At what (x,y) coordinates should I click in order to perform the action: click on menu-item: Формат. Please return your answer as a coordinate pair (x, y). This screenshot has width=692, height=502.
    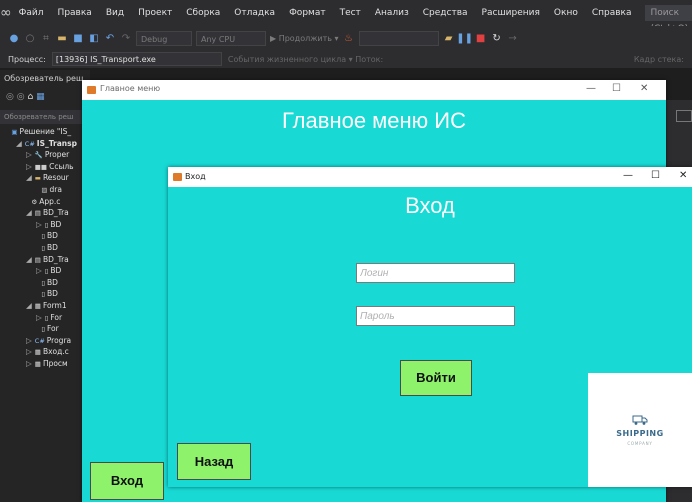
    Looking at the image, I should click on (307, 13).